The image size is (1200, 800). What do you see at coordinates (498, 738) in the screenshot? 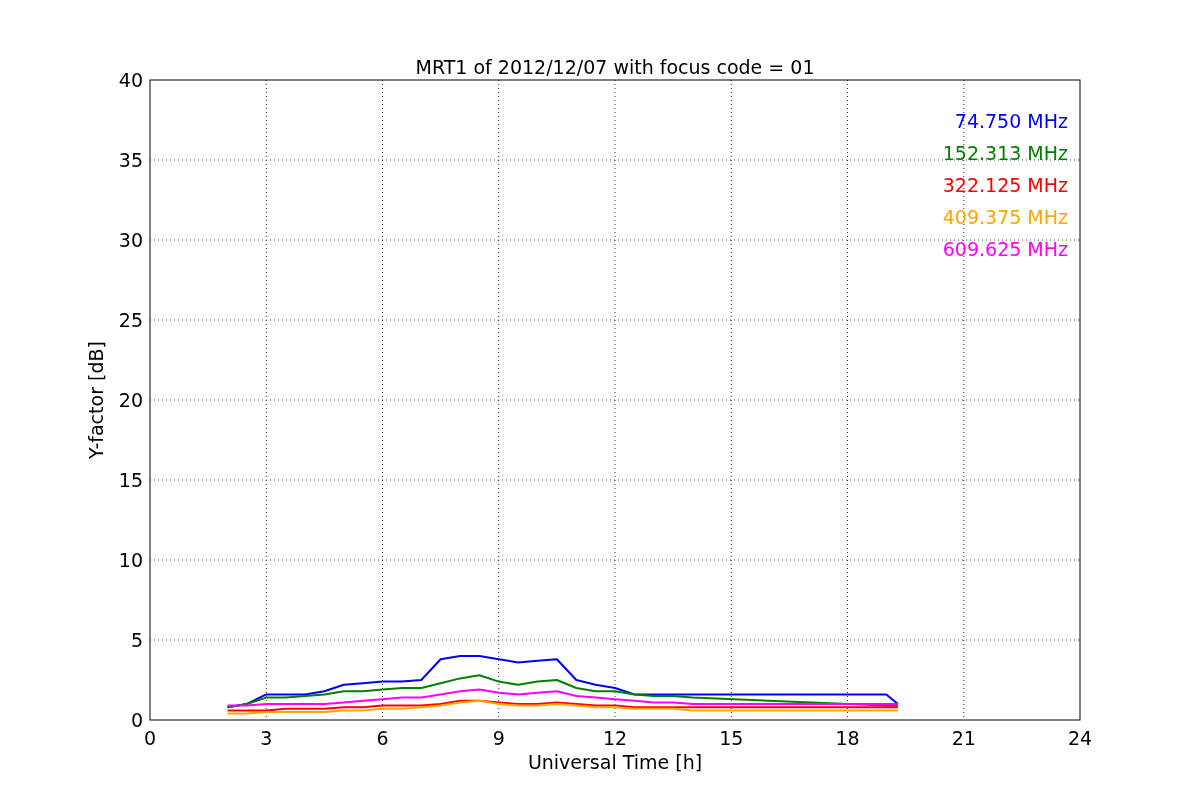
I see `x-tick-label: 9` at bounding box center [498, 738].